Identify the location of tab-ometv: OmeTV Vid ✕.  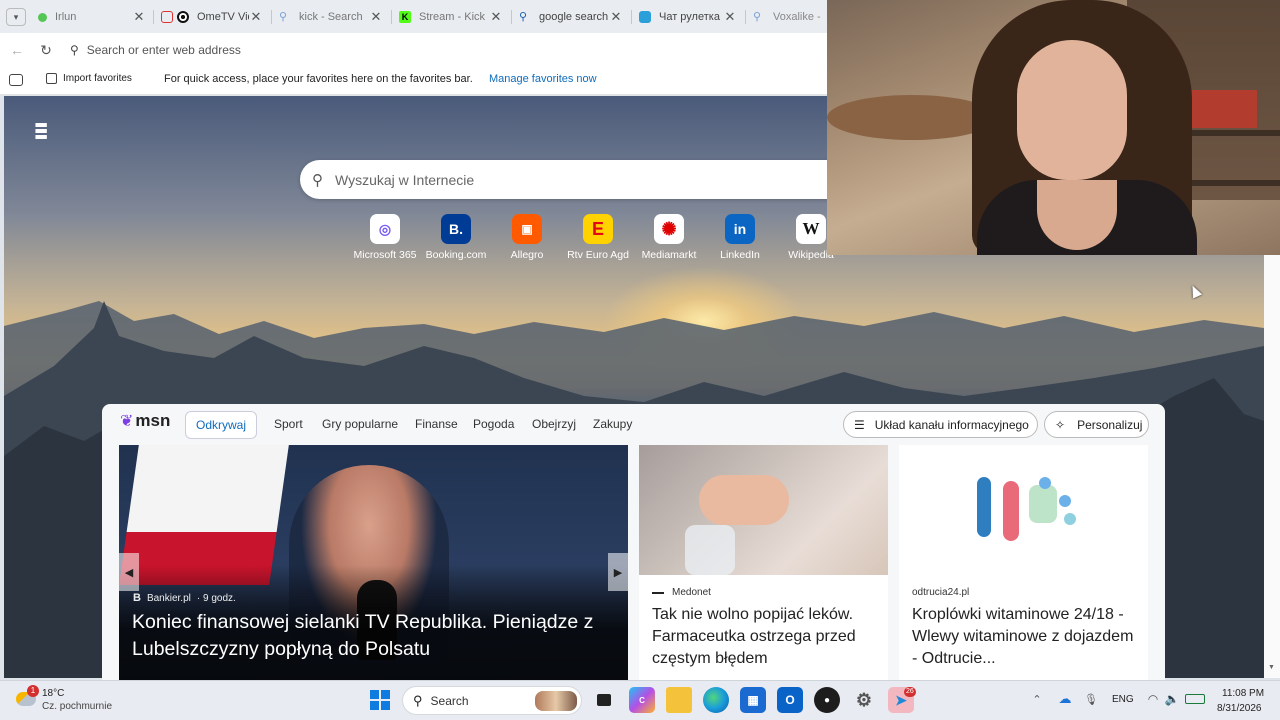
(212, 17).